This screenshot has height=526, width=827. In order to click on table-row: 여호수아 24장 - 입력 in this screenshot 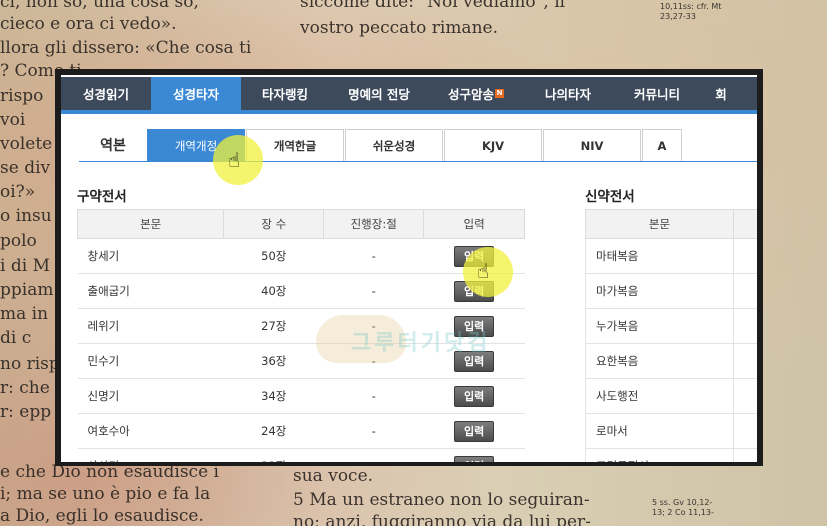, I will do `click(301, 431)`.